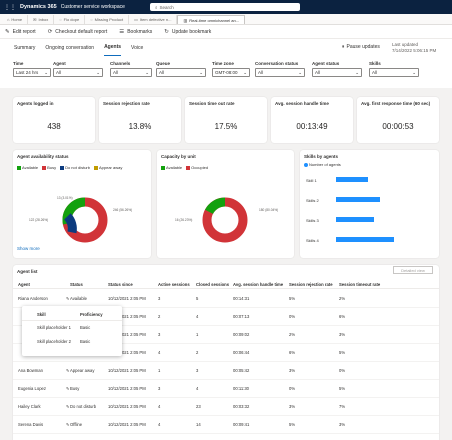 This screenshot has width=452, height=440. I want to click on channels-dropdown: All ⌄, so click(131, 72).